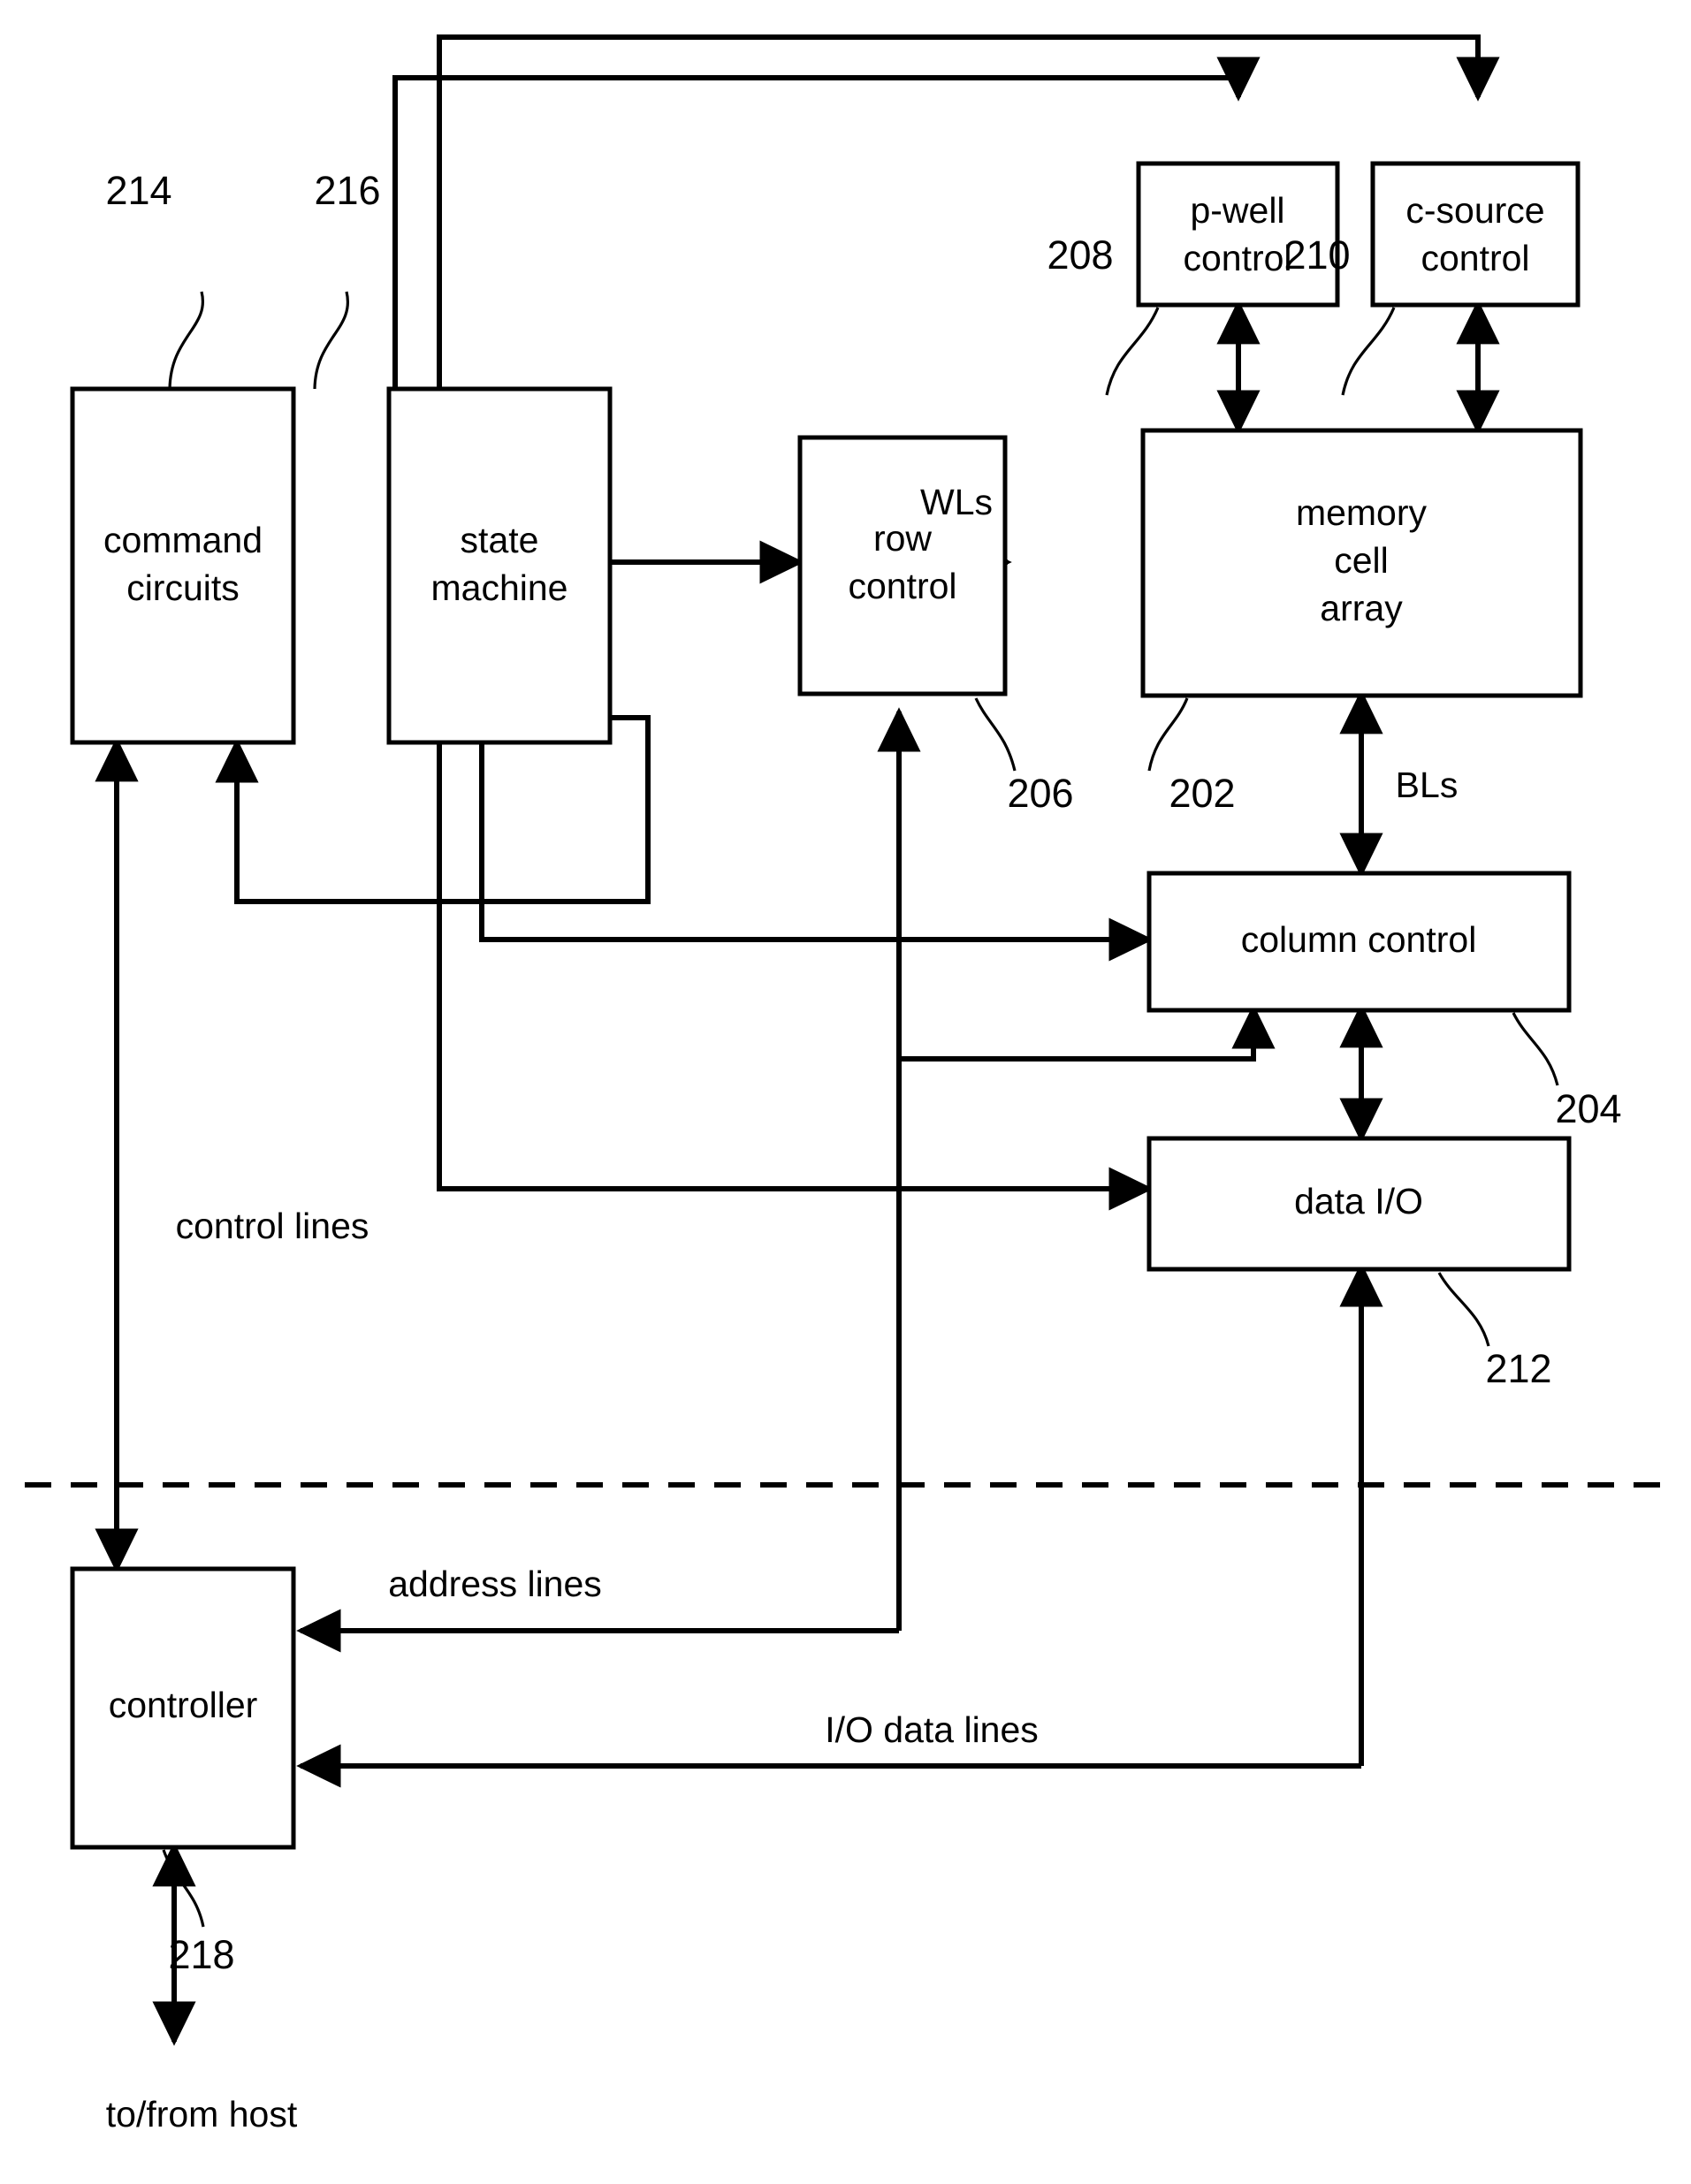 The image size is (1691, 2184). Describe the element at coordinates (1359, 939) in the screenshot. I see `label-column-control: column control` at that location.